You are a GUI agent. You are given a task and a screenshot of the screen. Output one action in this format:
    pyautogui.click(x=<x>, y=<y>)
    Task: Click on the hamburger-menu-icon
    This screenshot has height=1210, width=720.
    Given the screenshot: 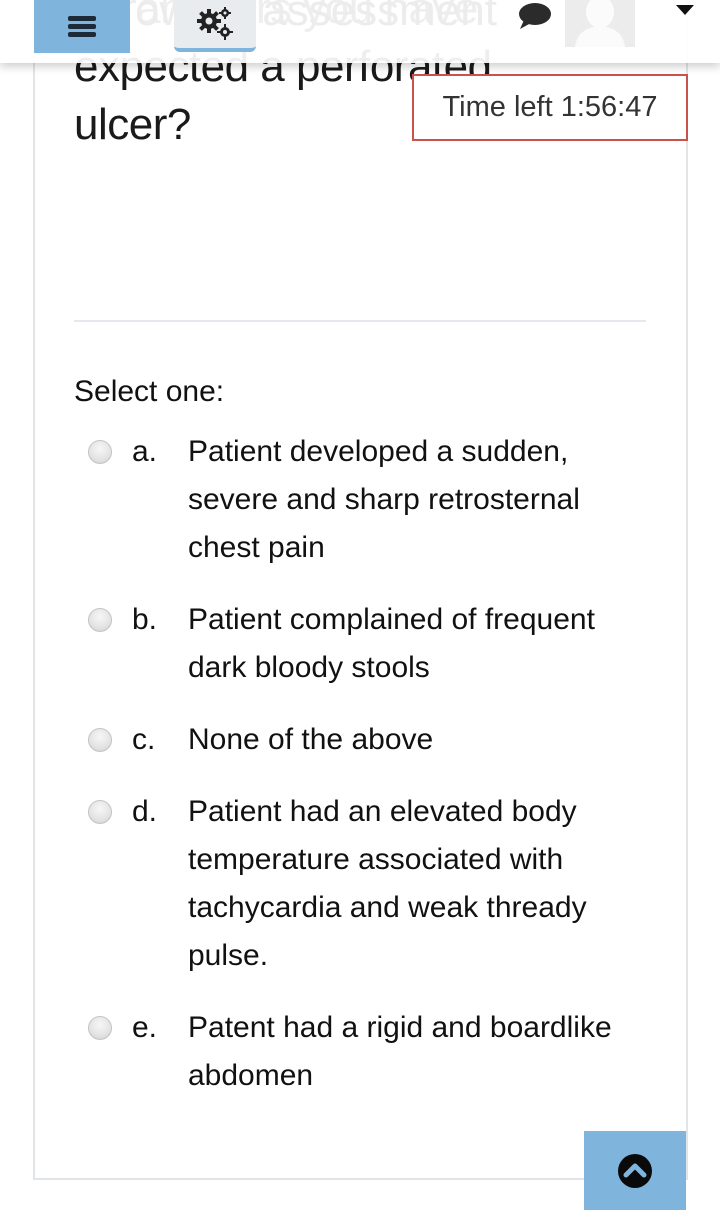 What is the action you would take?
    pyautogui.click(x=82, y=26)
    